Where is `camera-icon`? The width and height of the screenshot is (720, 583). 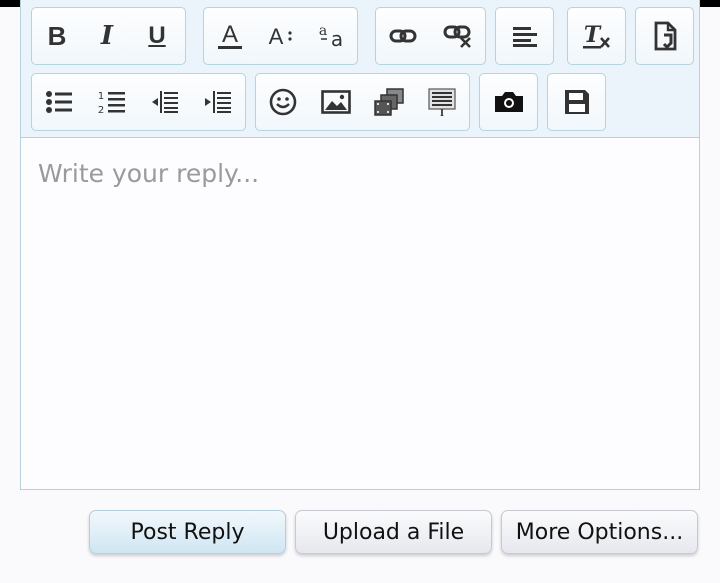 camera-icon is located at coordinates (508, 102).